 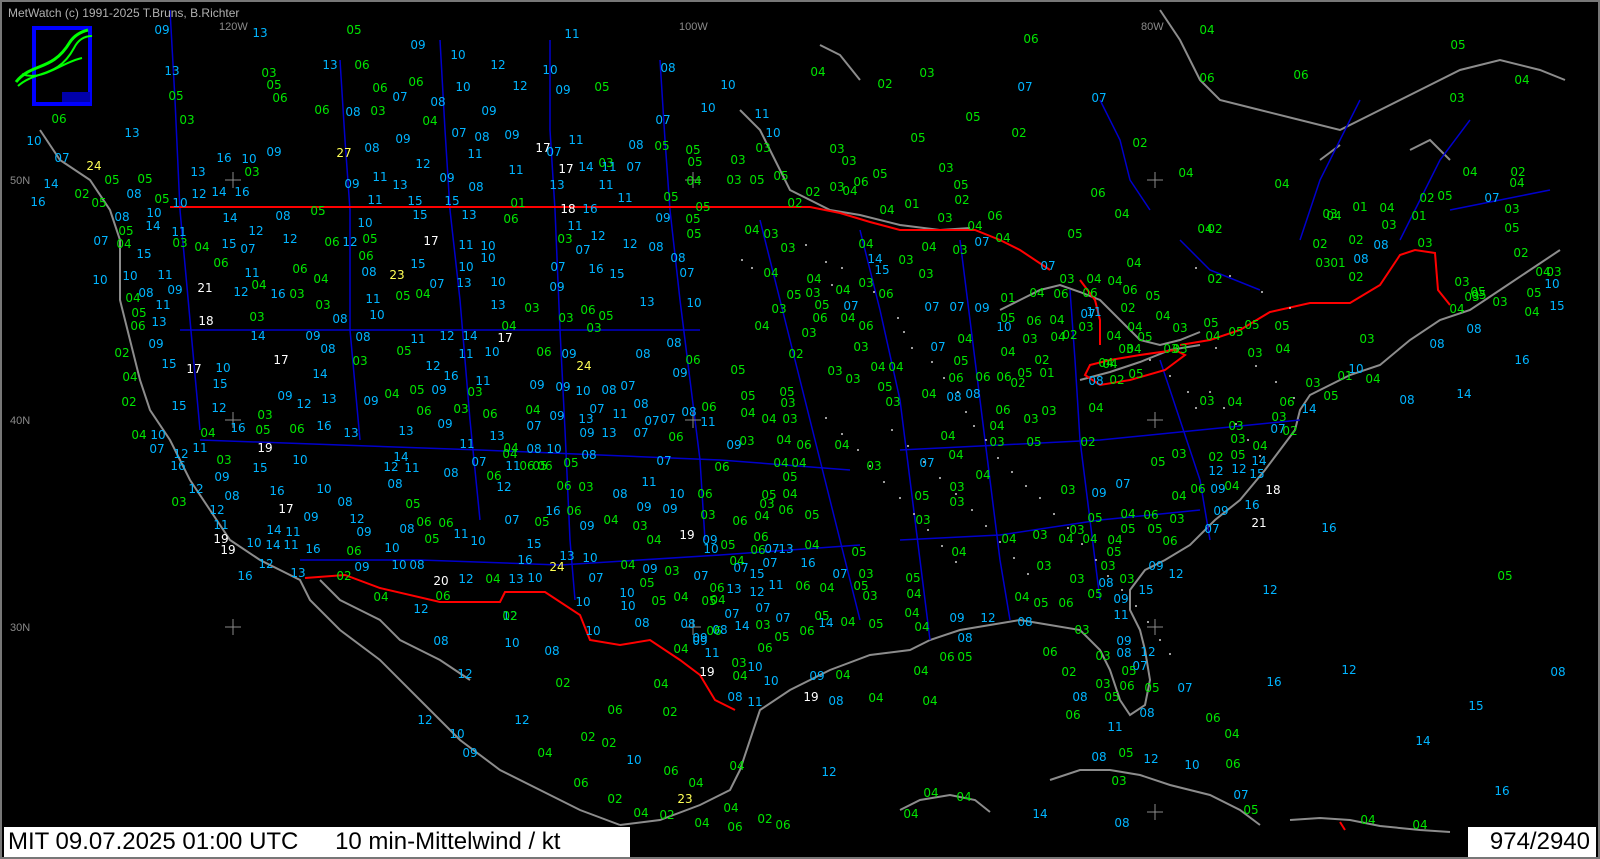 What do you see at coordinates (61, 158) in the screenshot?
I see `station-value: 07` at bounding box center [61, 158].